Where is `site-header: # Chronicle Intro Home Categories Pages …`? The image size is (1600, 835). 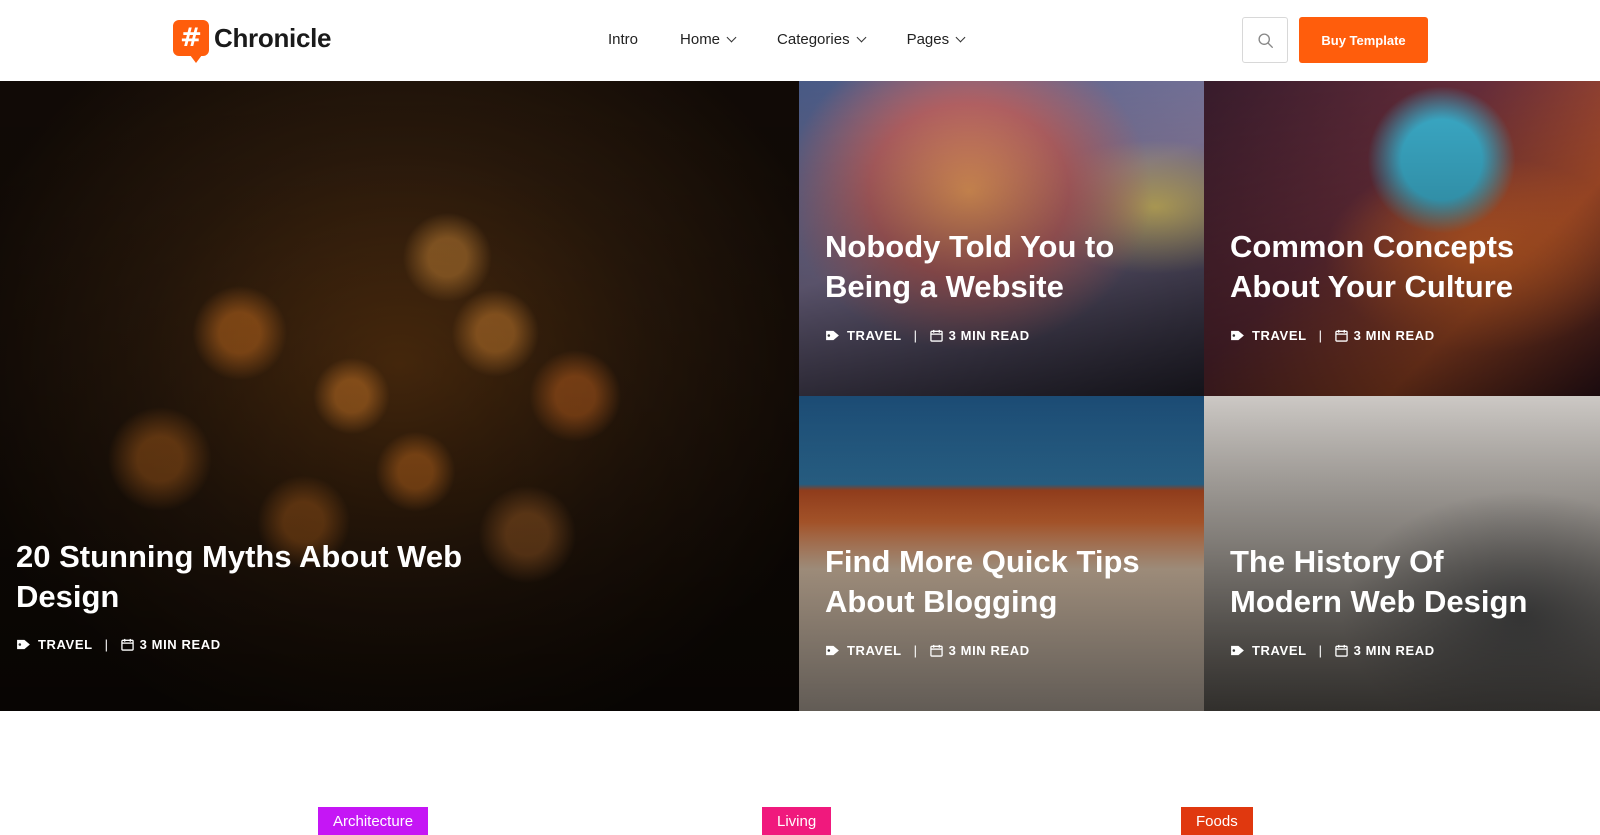
site-header: # Chronicle Intro Home Categories Pages … is located at coordinates (800, 40).